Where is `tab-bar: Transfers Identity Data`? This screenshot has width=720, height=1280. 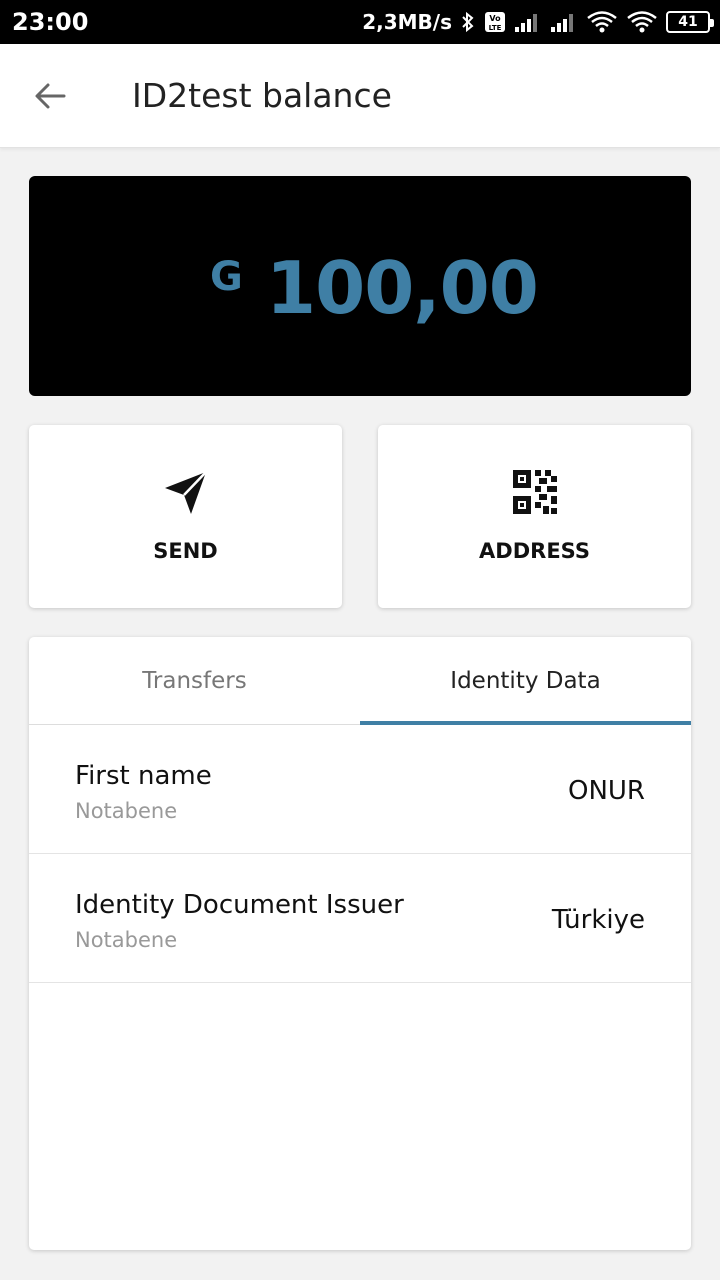 tab-bar: Transfers Identity Data is located at coordinates (360, 681).